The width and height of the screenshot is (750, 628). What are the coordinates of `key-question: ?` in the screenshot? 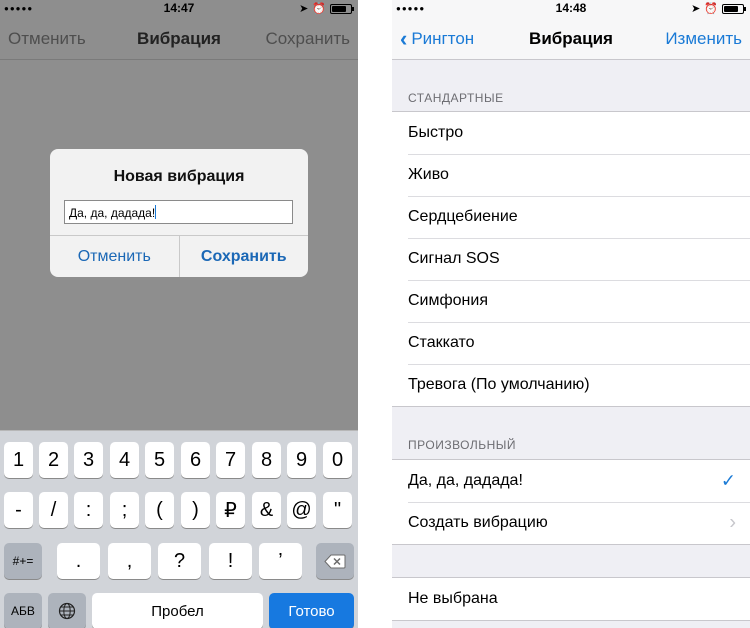 It's located at (179, 561).